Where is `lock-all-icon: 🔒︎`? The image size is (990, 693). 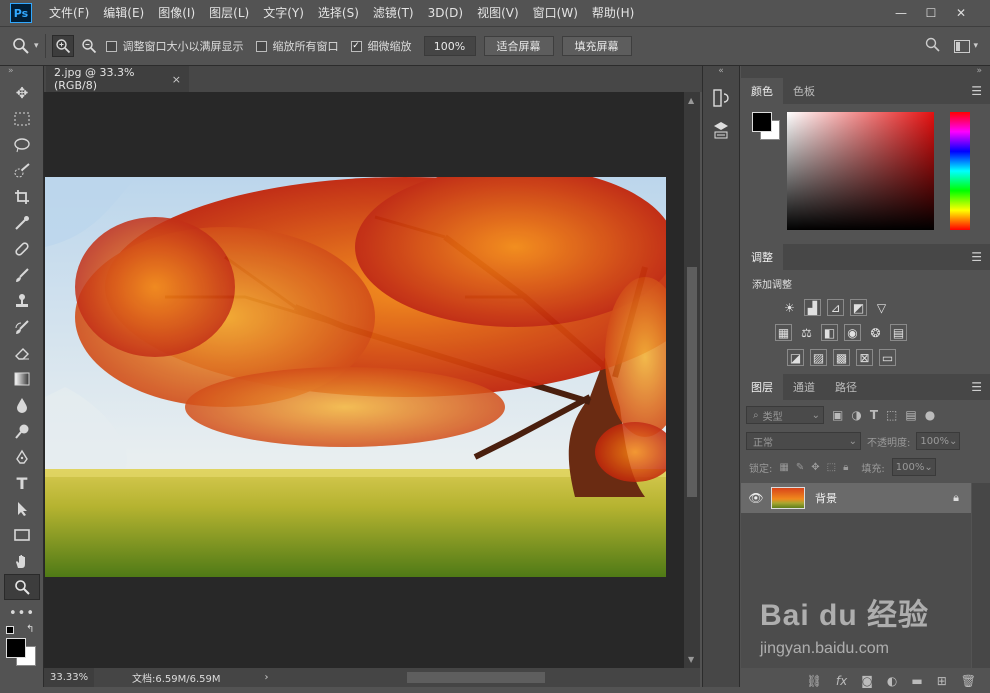 lock-all-icon: 🔒︎ is located at coordinates (845, 467).